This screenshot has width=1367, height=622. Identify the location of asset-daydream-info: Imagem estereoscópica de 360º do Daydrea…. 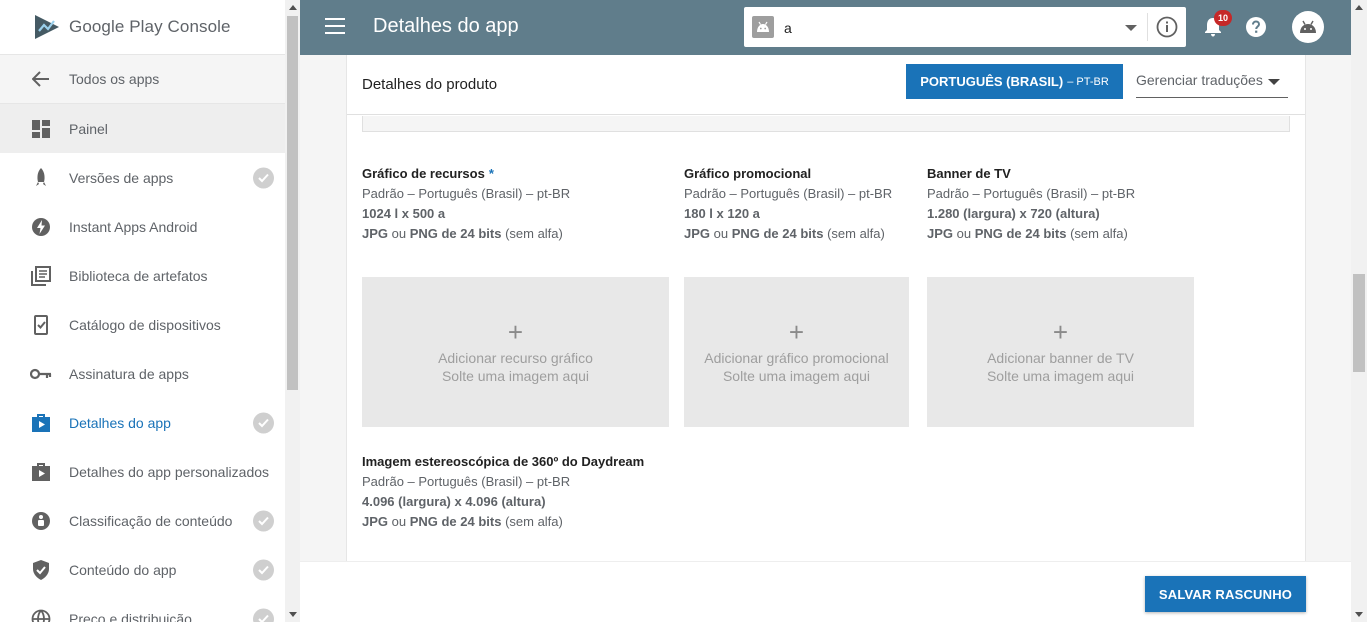
(503, 492).